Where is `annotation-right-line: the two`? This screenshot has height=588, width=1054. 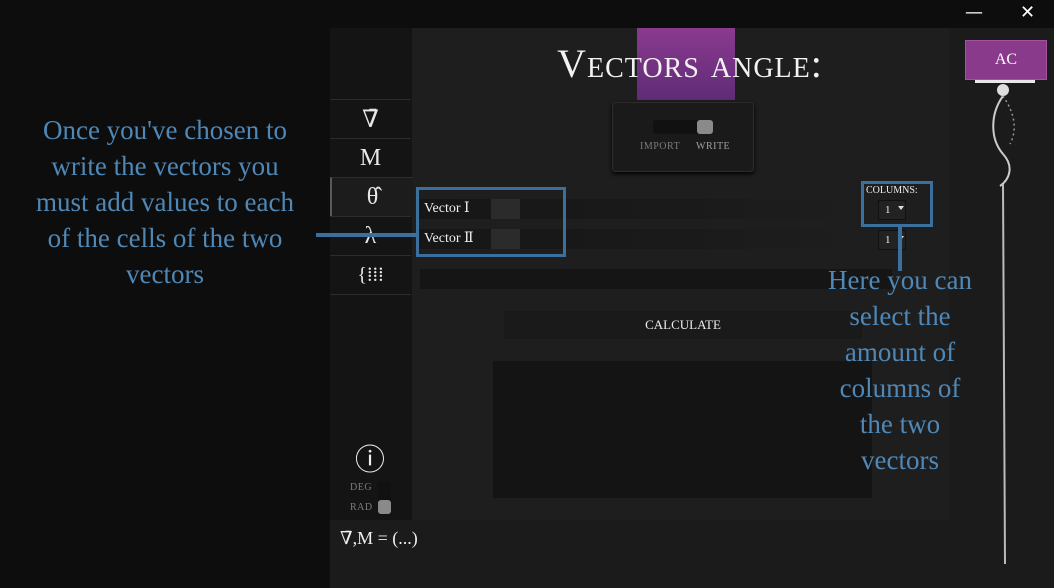 annotation-right-line: the two is located at coordinates (900, 424).